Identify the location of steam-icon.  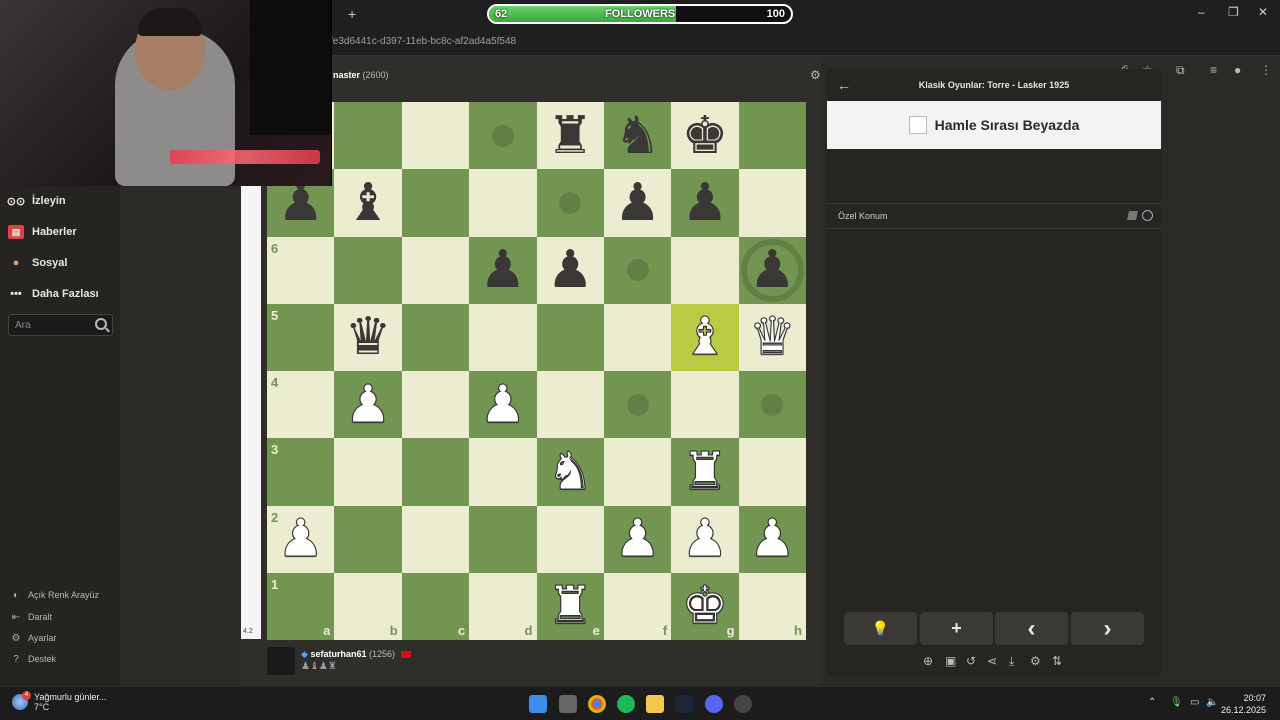
(684, 704).